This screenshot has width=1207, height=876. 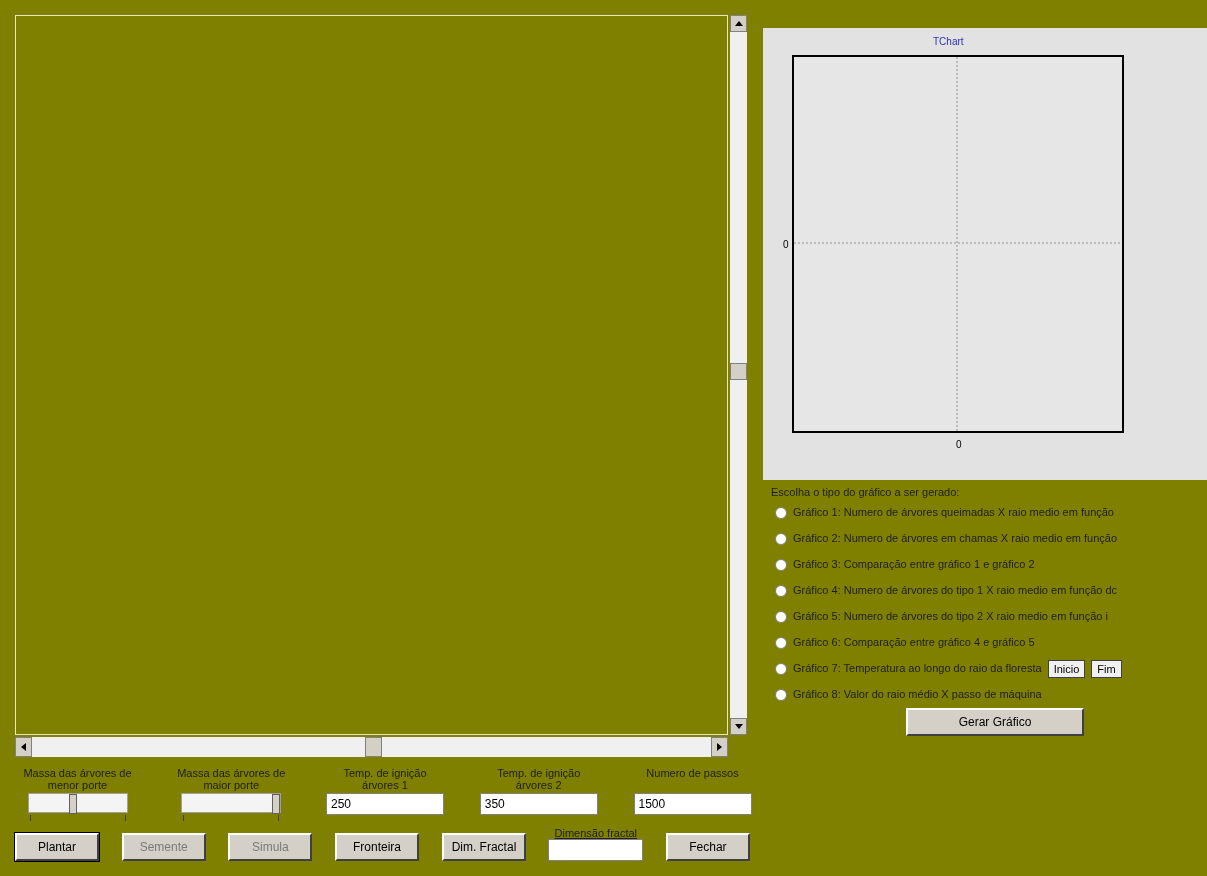 What do you see at coordinates (914, 564) in the screenshot?
I see `radio-label: Gráfico 3: Comparação entre gráfico 1 e gráfico 2` at bounding box center [914, 564].